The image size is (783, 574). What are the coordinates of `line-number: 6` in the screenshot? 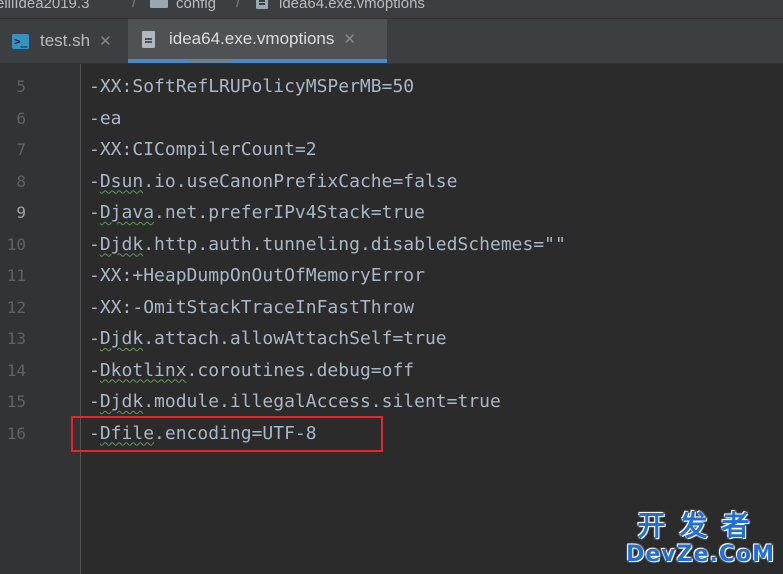 It's located at (21, 118).